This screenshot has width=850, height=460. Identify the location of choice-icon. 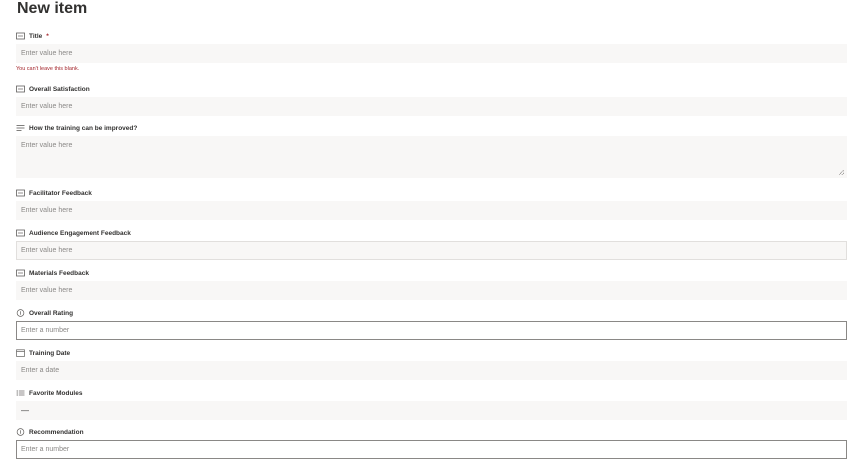
(20, 393).